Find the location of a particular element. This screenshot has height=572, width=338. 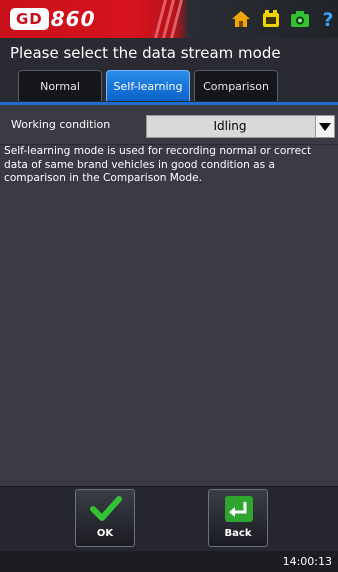

working-condition-select: Idling is located at coordinates (240, 126).